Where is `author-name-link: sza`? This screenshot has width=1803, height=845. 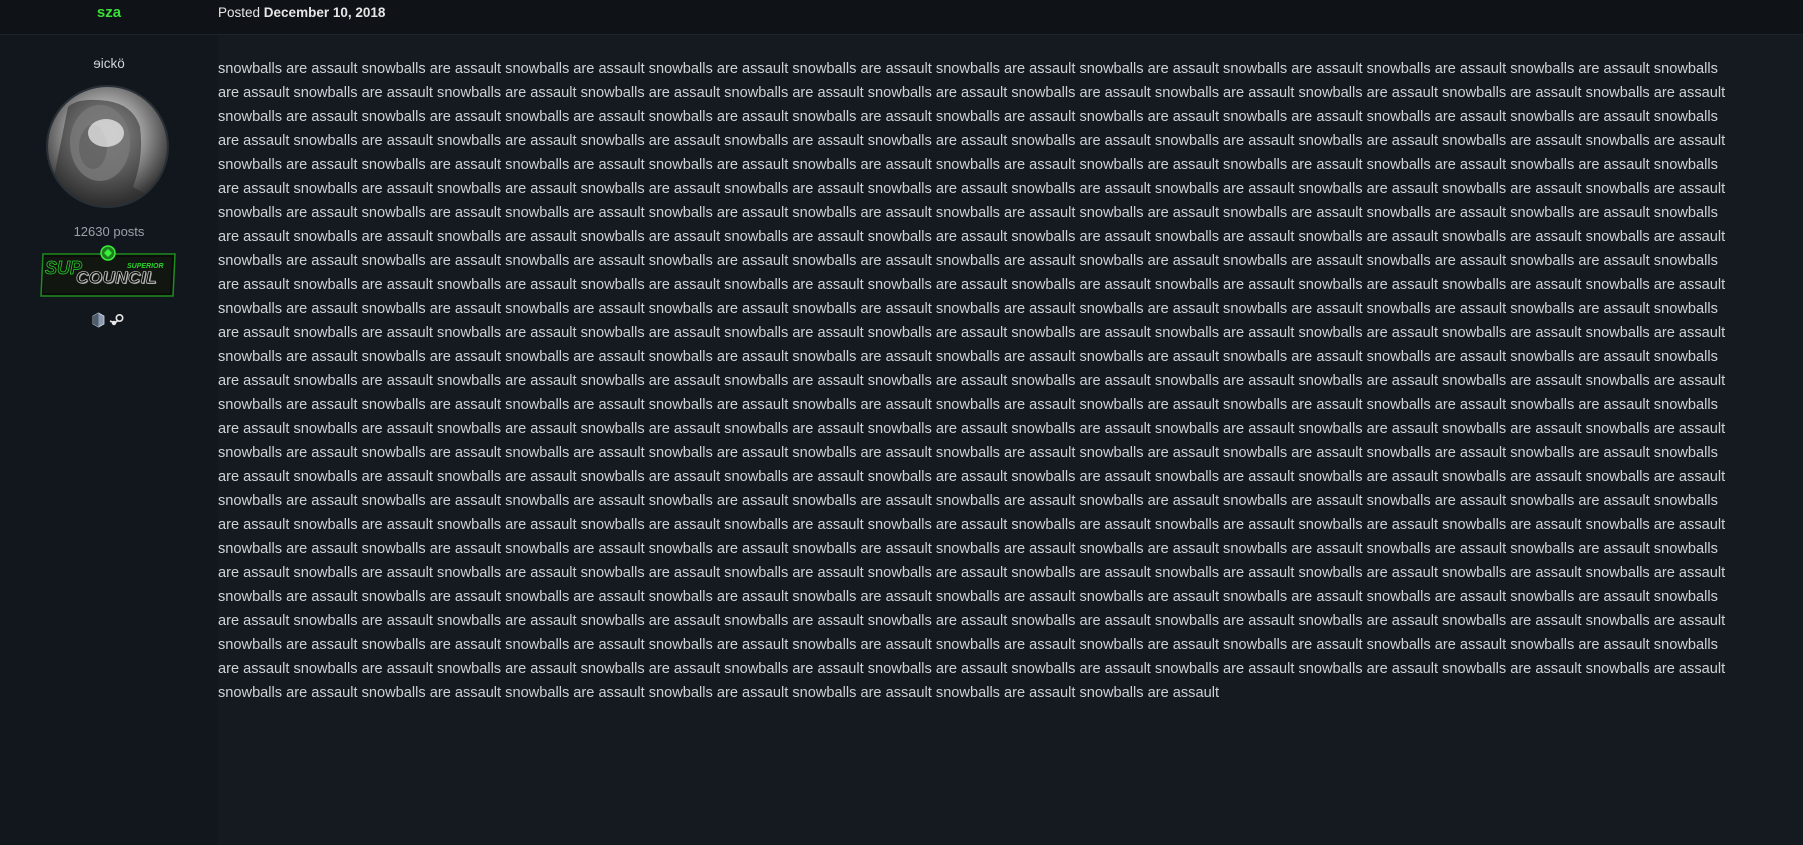
author-name-link: sza is located at coordinates (109, 13).